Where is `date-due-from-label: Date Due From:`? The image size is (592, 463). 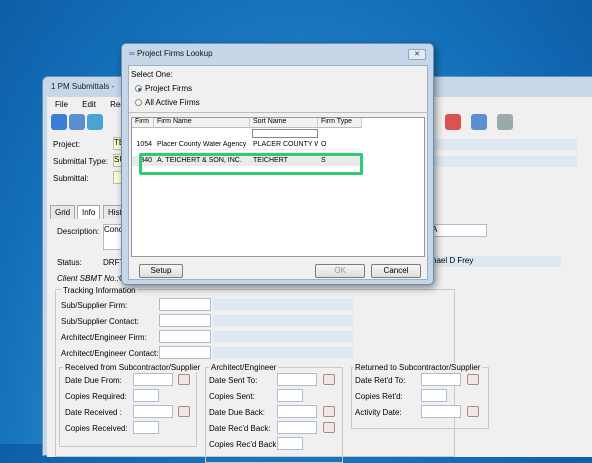 date-due-from-label: Date Due From: is located at coordinates (93, 380).